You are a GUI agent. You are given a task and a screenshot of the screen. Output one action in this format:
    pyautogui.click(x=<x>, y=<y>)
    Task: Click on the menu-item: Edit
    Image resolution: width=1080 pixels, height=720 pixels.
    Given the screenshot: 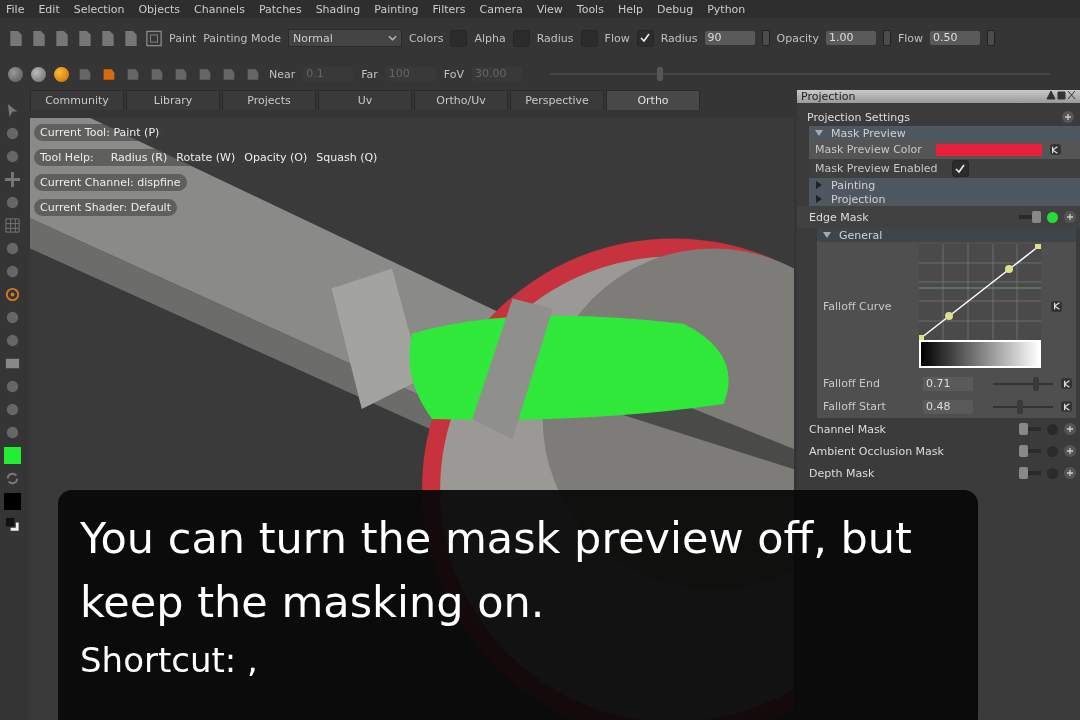 What is the action you would take?
    pyautogui.click(x=49, y=9)
    